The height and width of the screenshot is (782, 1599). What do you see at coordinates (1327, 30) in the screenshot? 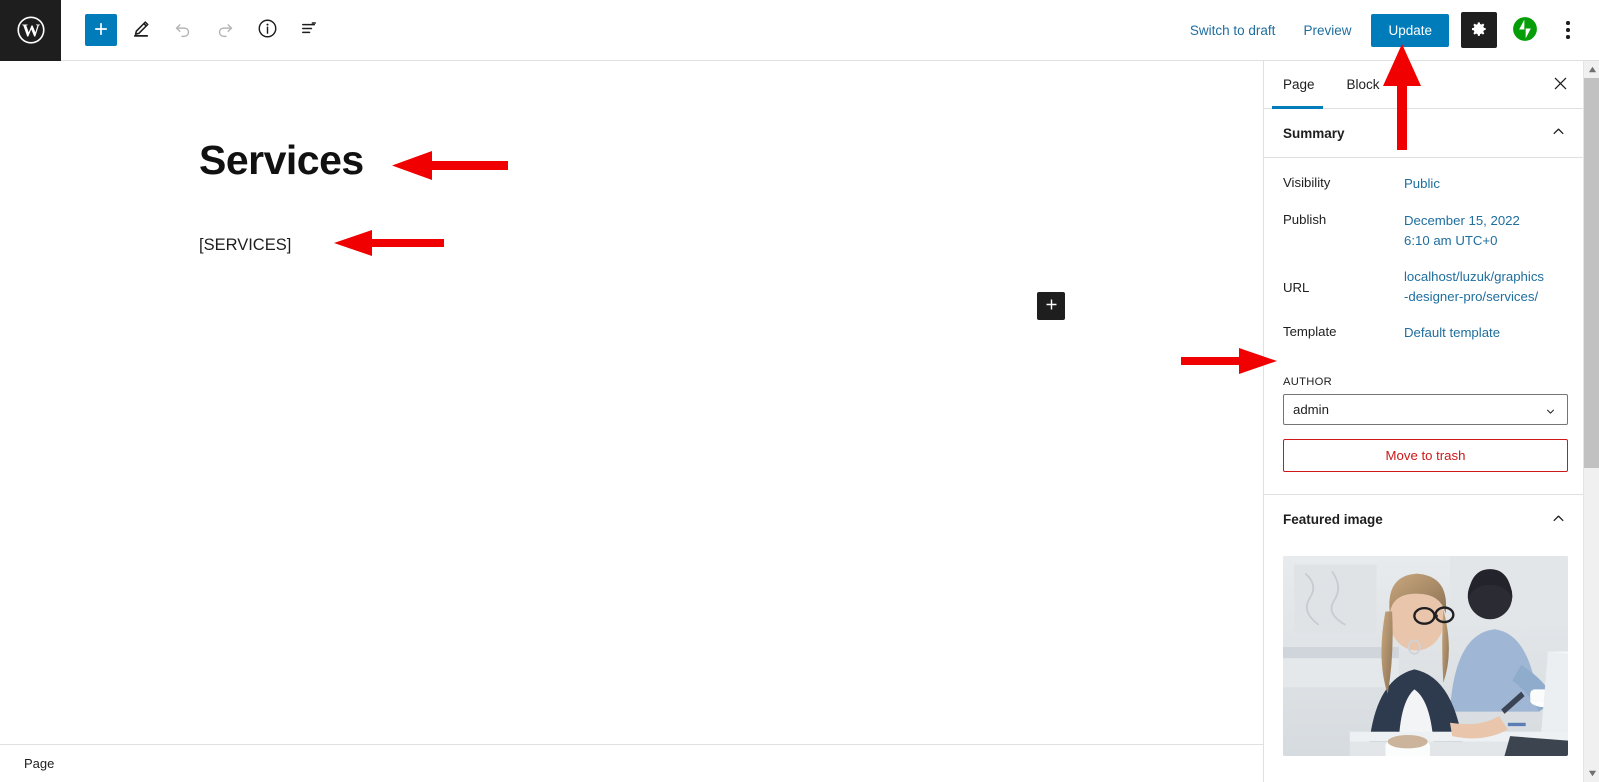
I see `preview-button: Preview` at bounding box center [1327, 30].